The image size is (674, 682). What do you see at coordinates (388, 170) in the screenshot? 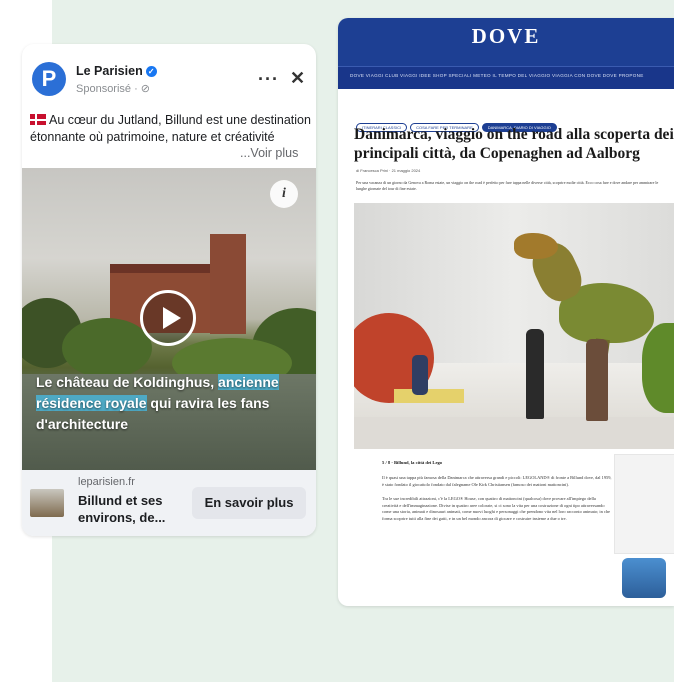
I see `article-byline: di Francesca Prini · 21 maggio 2024` at bounding box center [388, 170].